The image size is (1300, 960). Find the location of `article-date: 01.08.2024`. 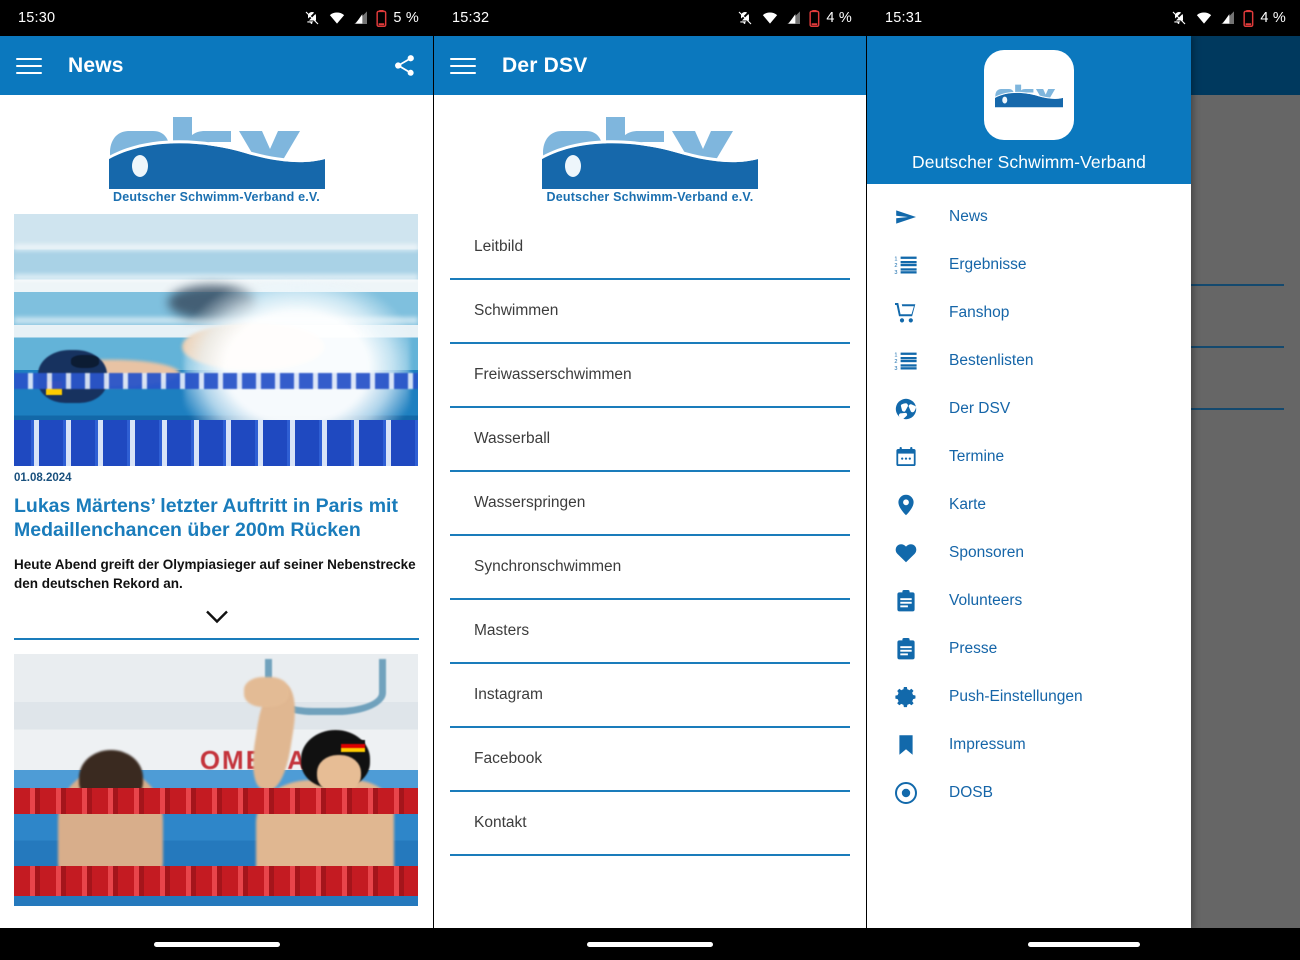

article-date: 01.08.2024 is located at coordinates (43, 478).